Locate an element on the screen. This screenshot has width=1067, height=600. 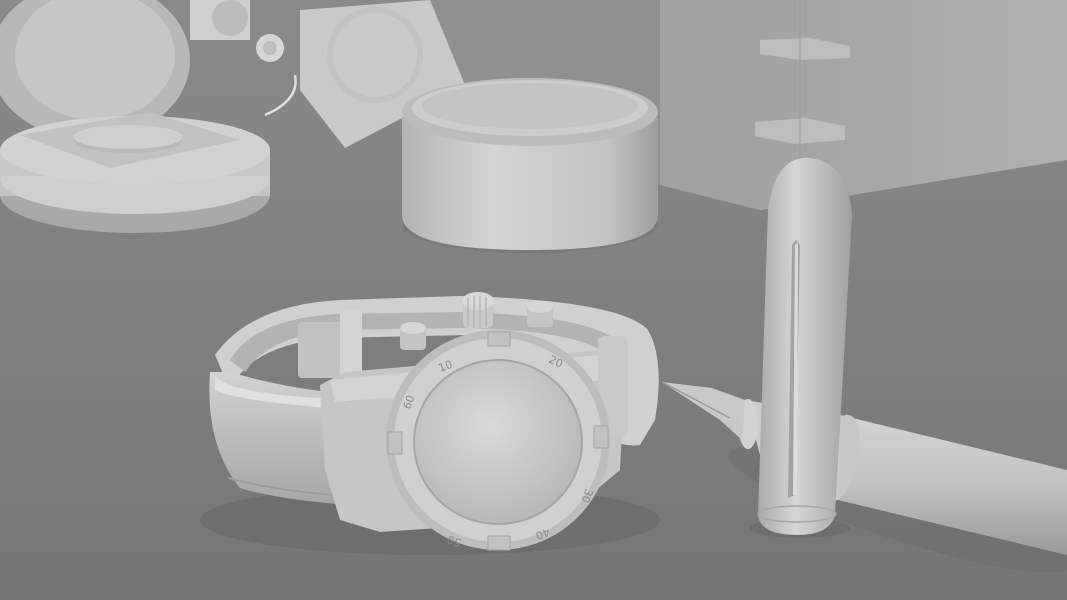
watch-pusher-left is located at coordinates (413, 336).